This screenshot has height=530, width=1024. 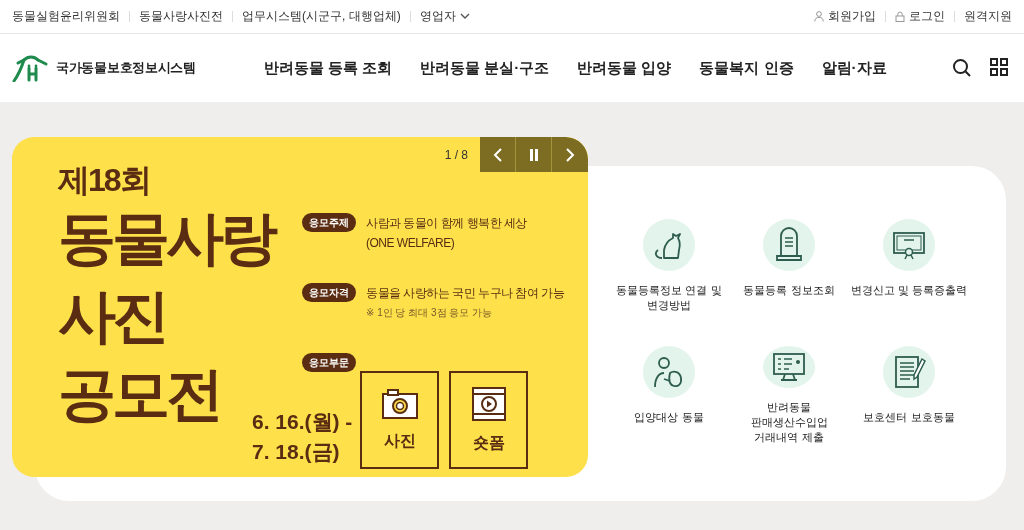 What do you see at coordinates (920, 16) in the screenshot?
I see `top-link: 로그인` at bounding box center [920, 16].